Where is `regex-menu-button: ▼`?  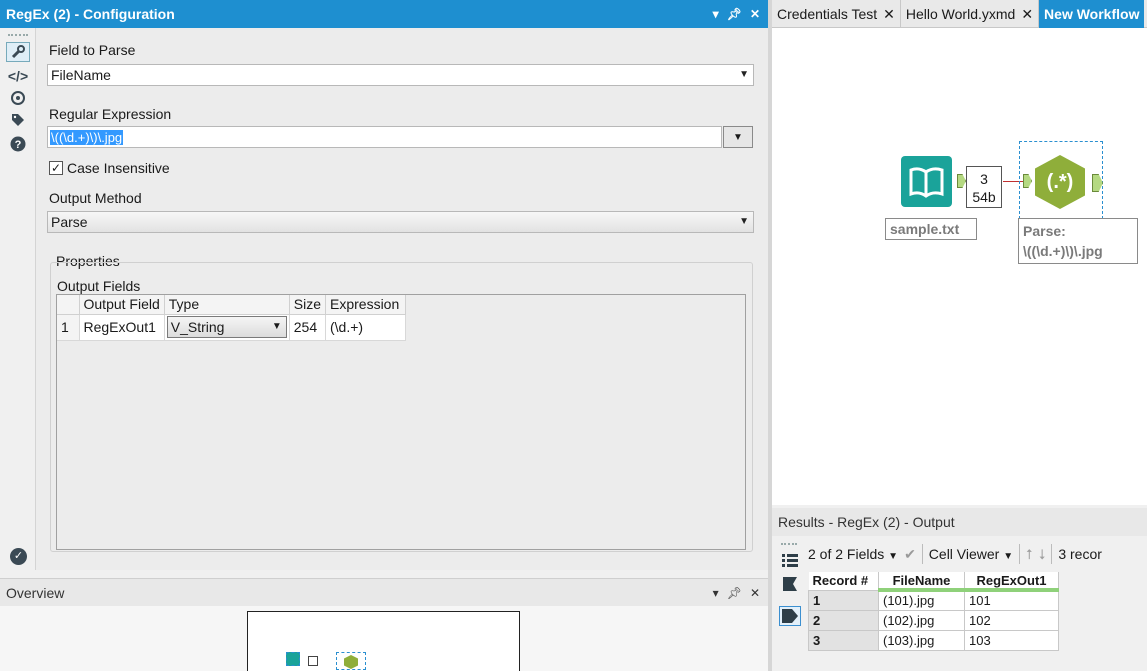
regex-menu-button: ▼ is located at coordinates (738, 137).